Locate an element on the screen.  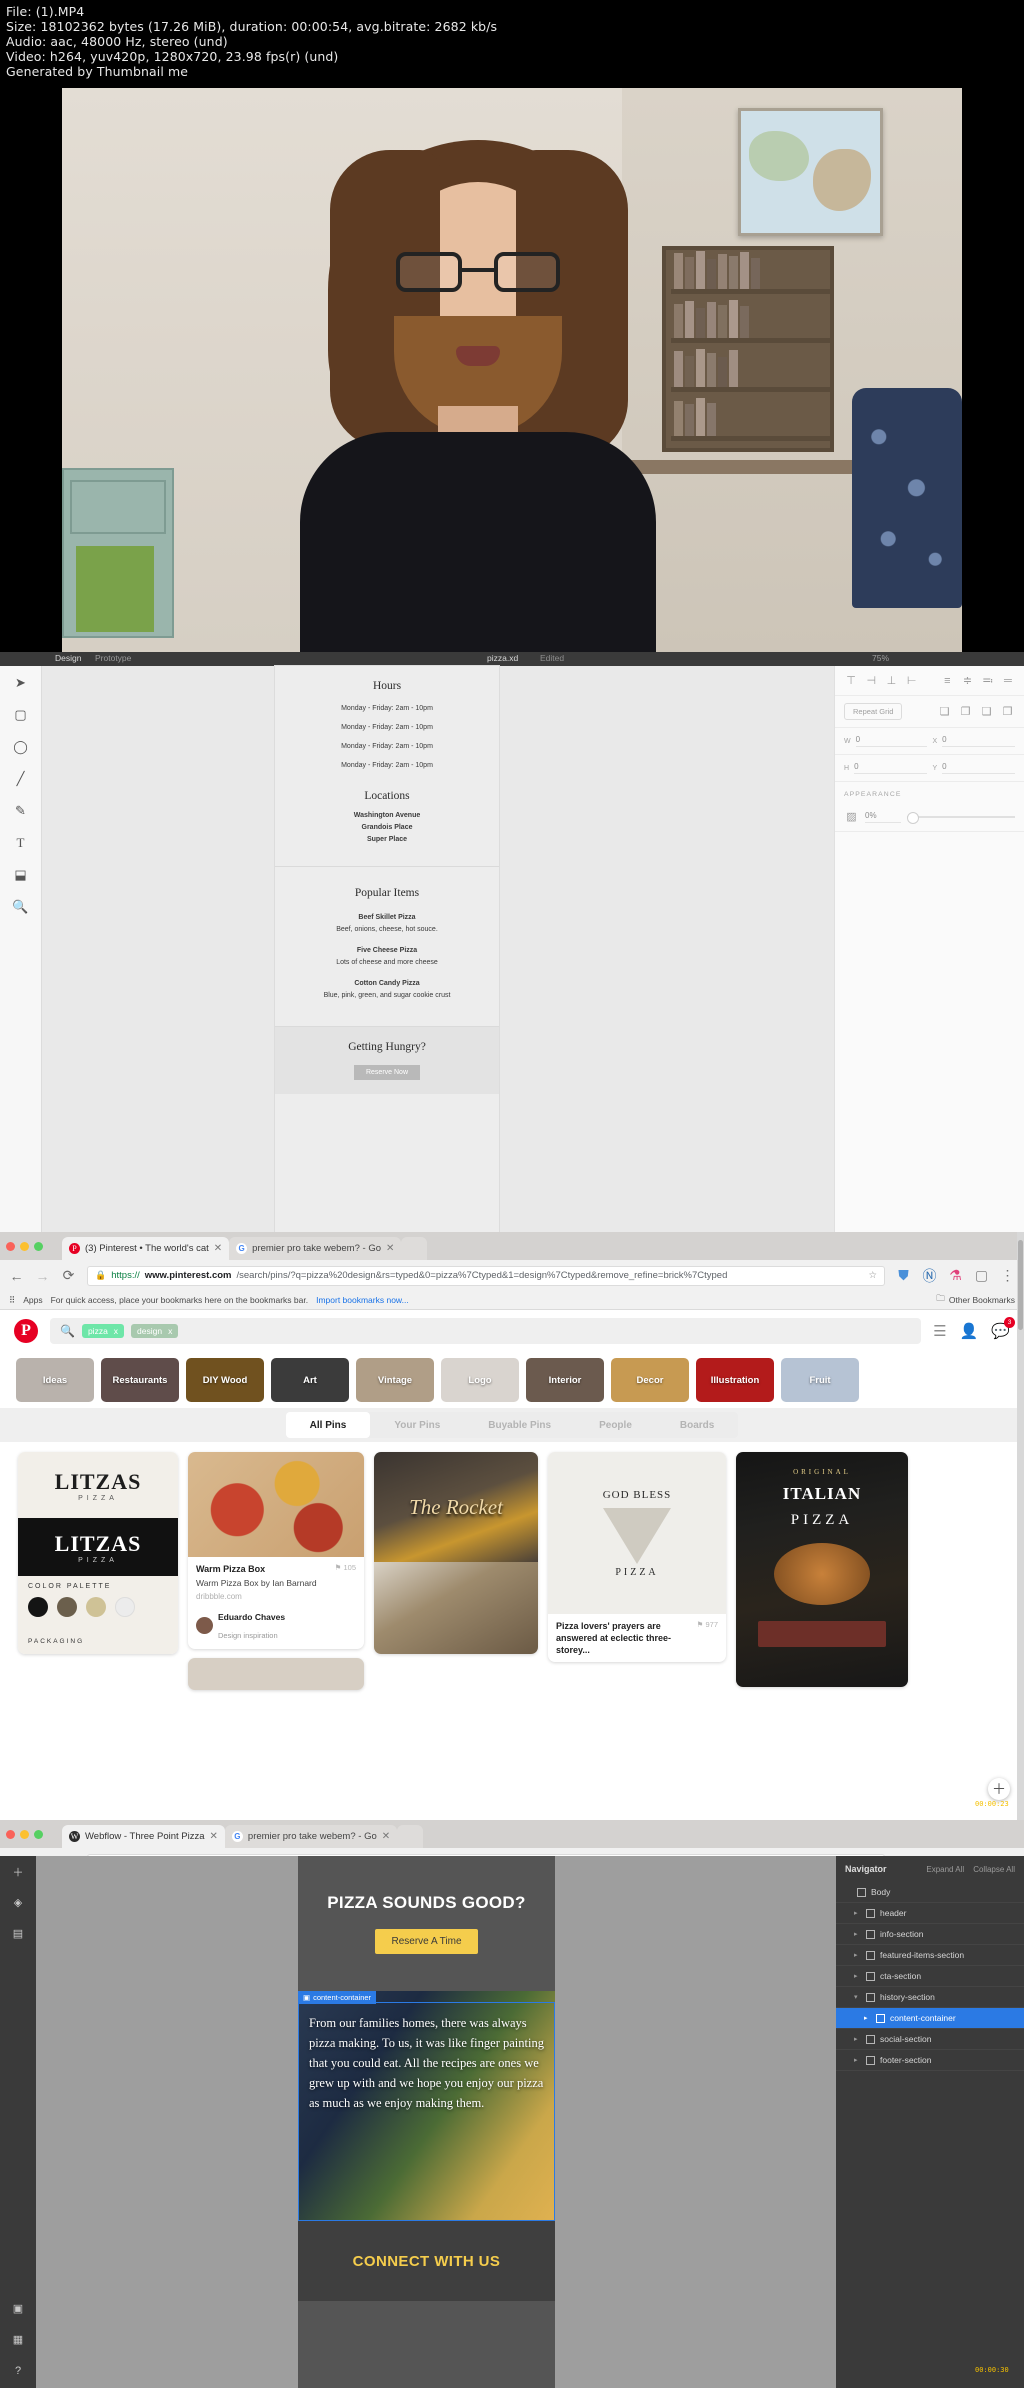
align-vertical-icon: ⊢ is located at coordinates (912, 680).